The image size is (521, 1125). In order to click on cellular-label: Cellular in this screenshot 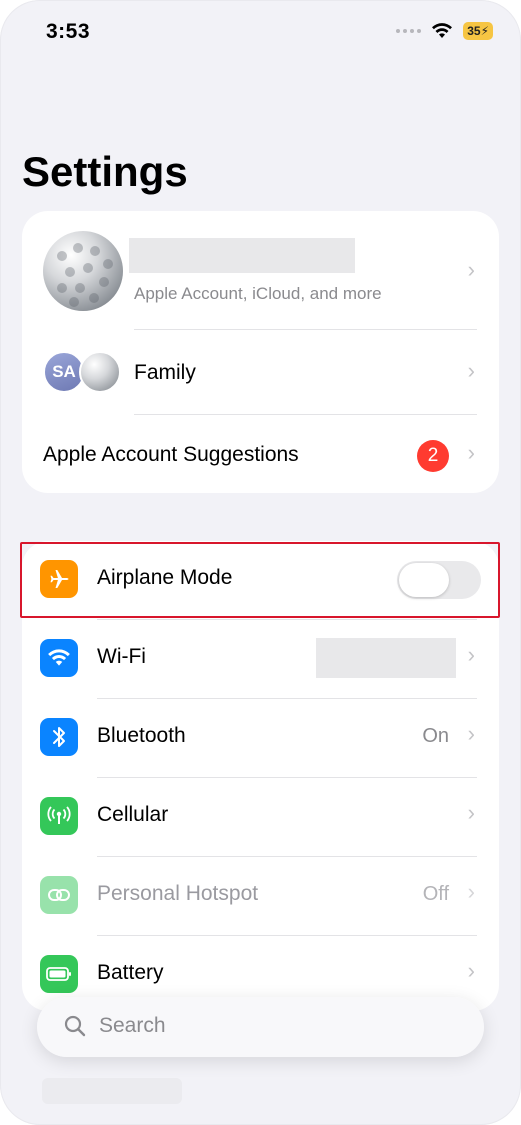, I will do `click(133, 814)`.